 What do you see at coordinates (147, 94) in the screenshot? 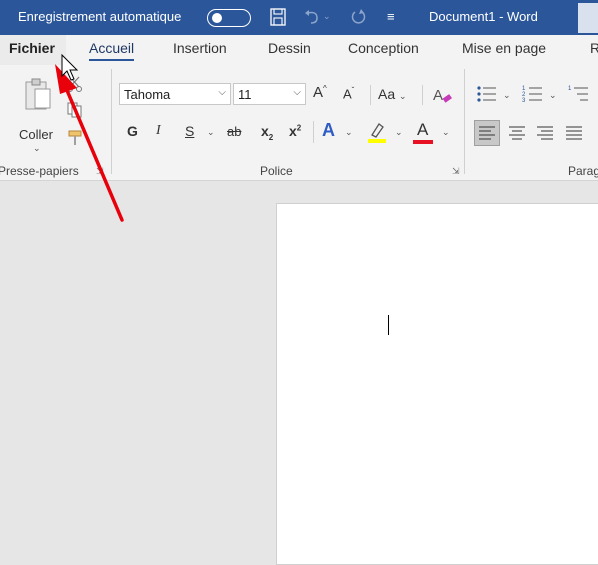
I see `font-name-value: Tahoma` at bounding box center [147, 94].